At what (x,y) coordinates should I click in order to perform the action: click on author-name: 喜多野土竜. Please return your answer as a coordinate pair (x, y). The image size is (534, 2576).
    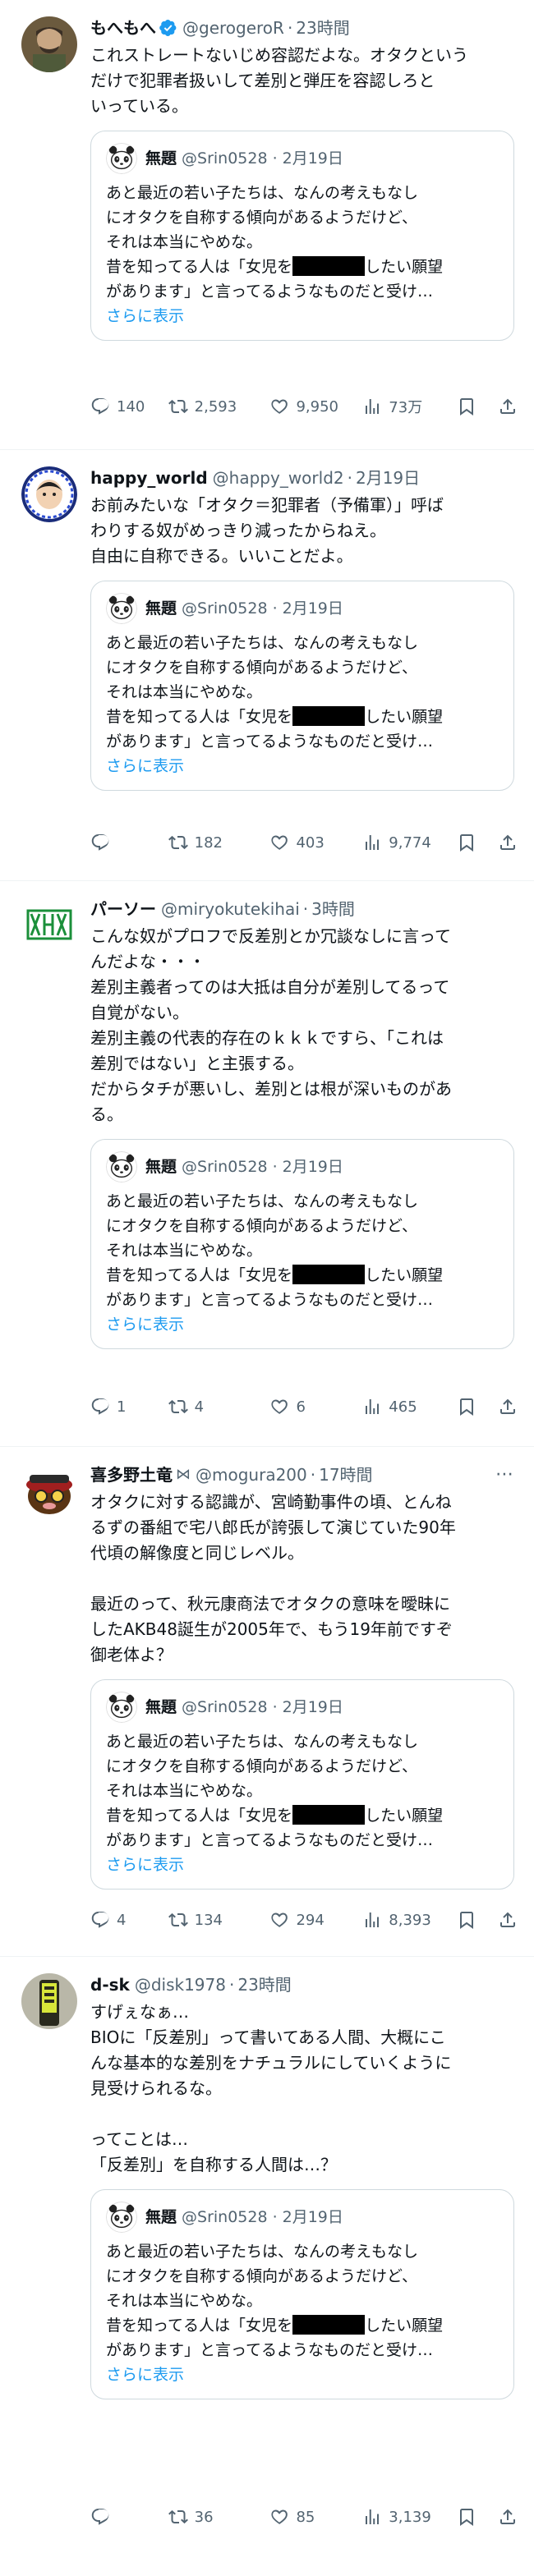
    Looking at the image, I should click on (132, 1474).